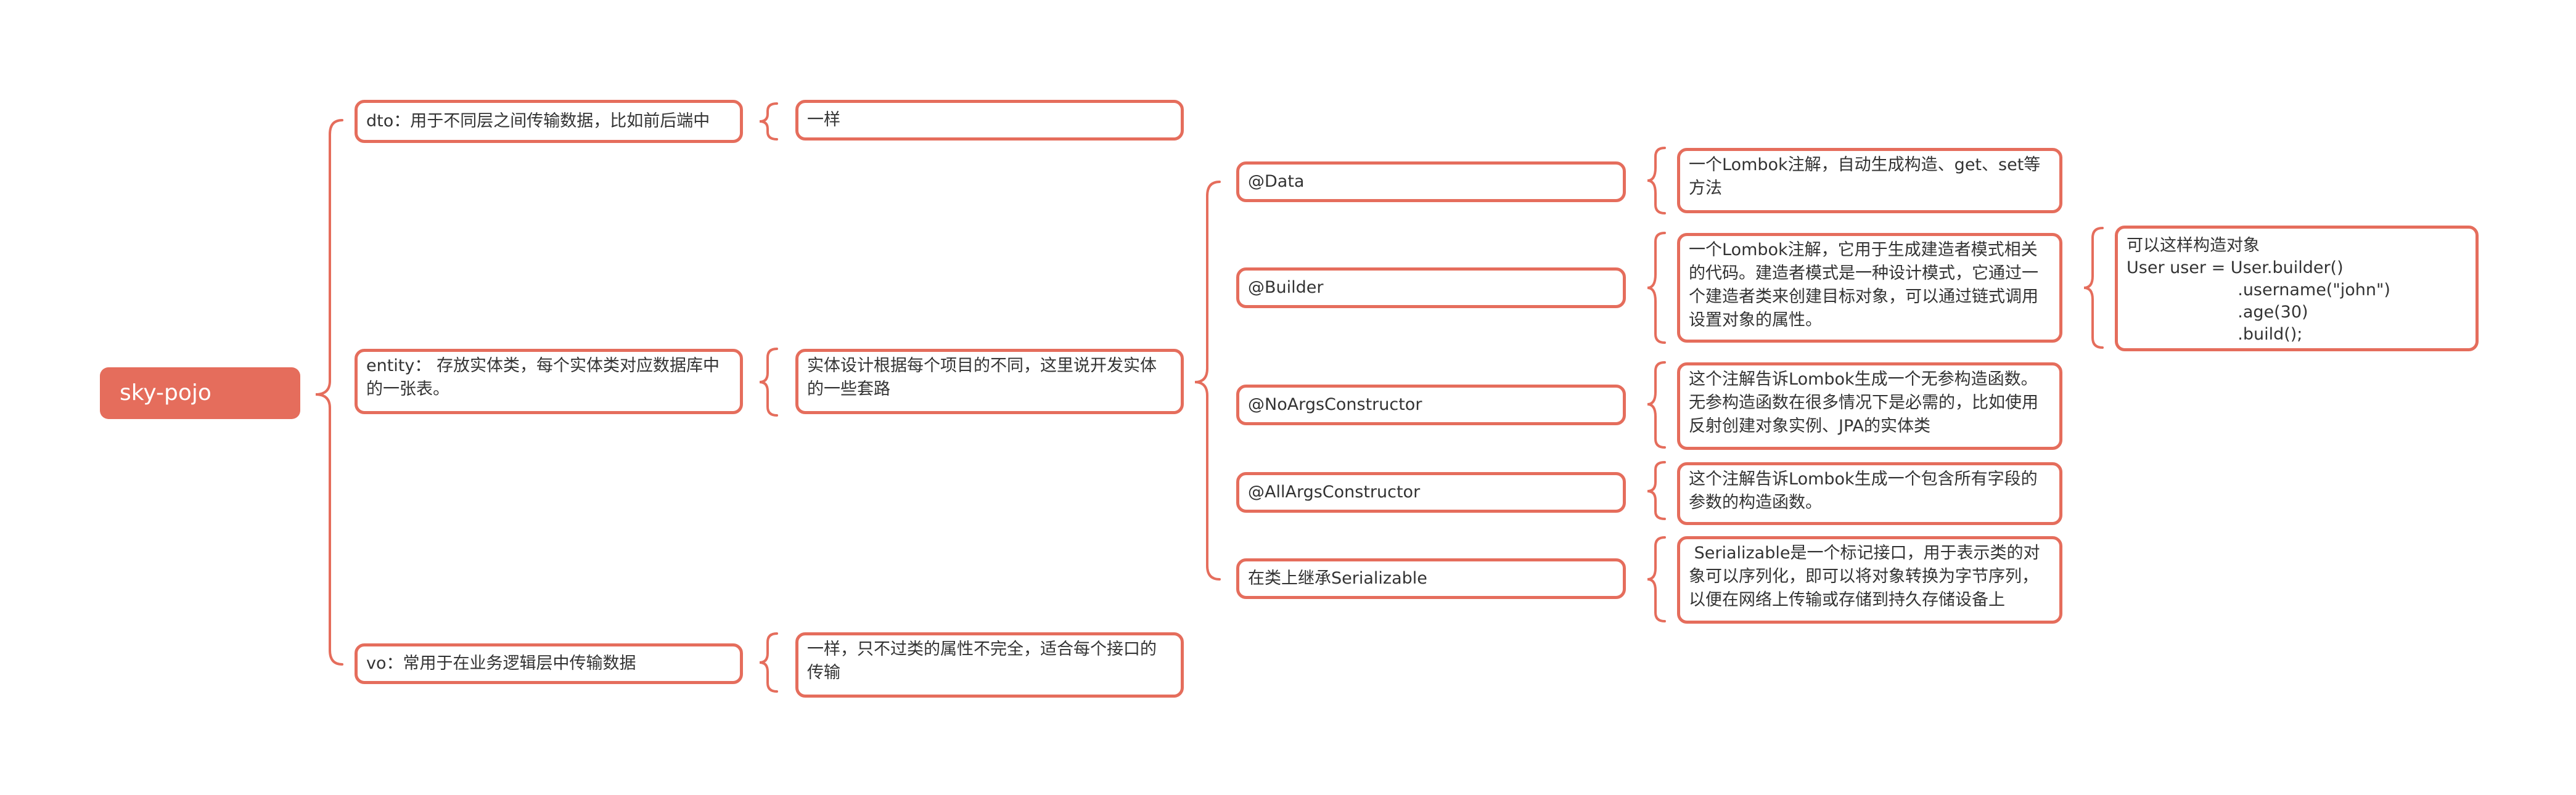  Describe the element at coordinates (1431, 405) in the screenshot. I see `annotation-noargs-node: @NoArgsConstructor` at that location.